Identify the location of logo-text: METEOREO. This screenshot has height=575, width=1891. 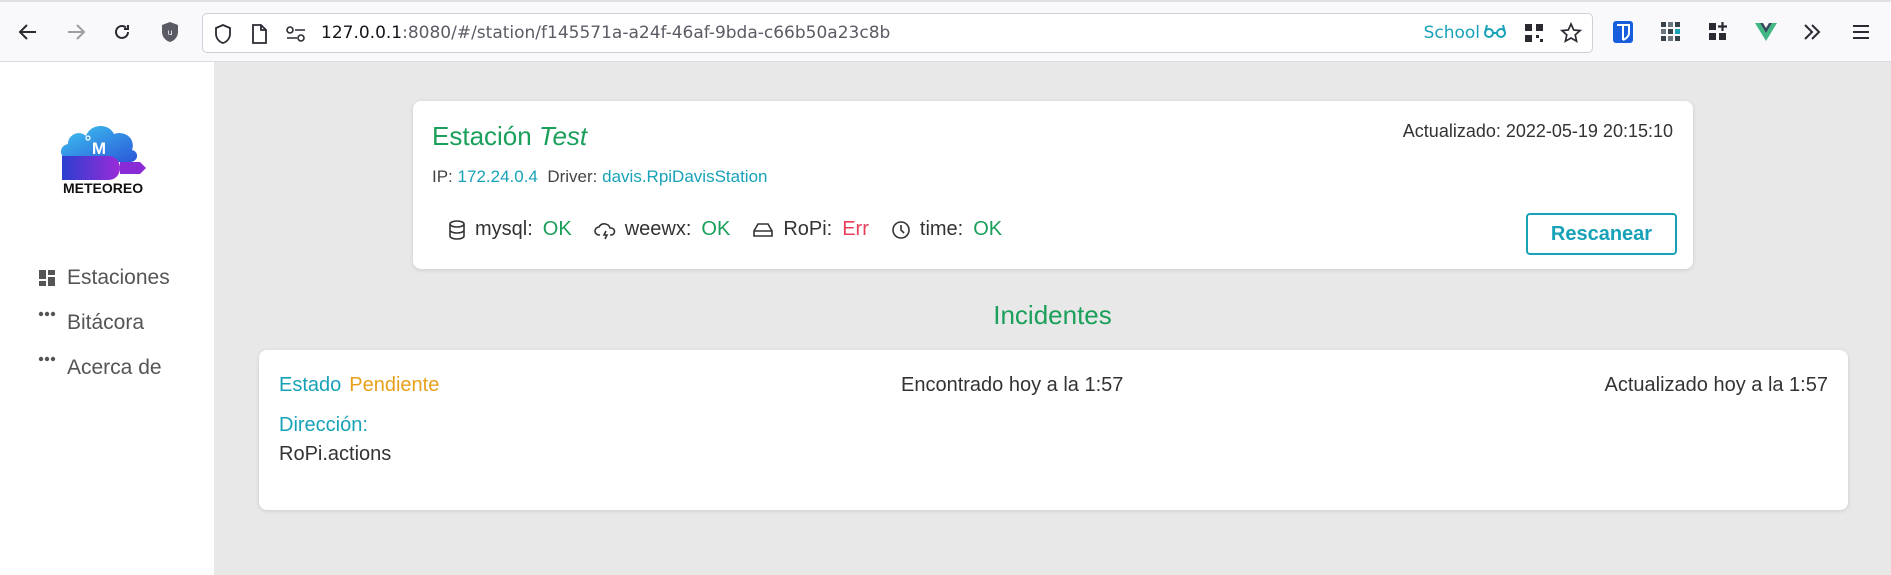
(103, 188).